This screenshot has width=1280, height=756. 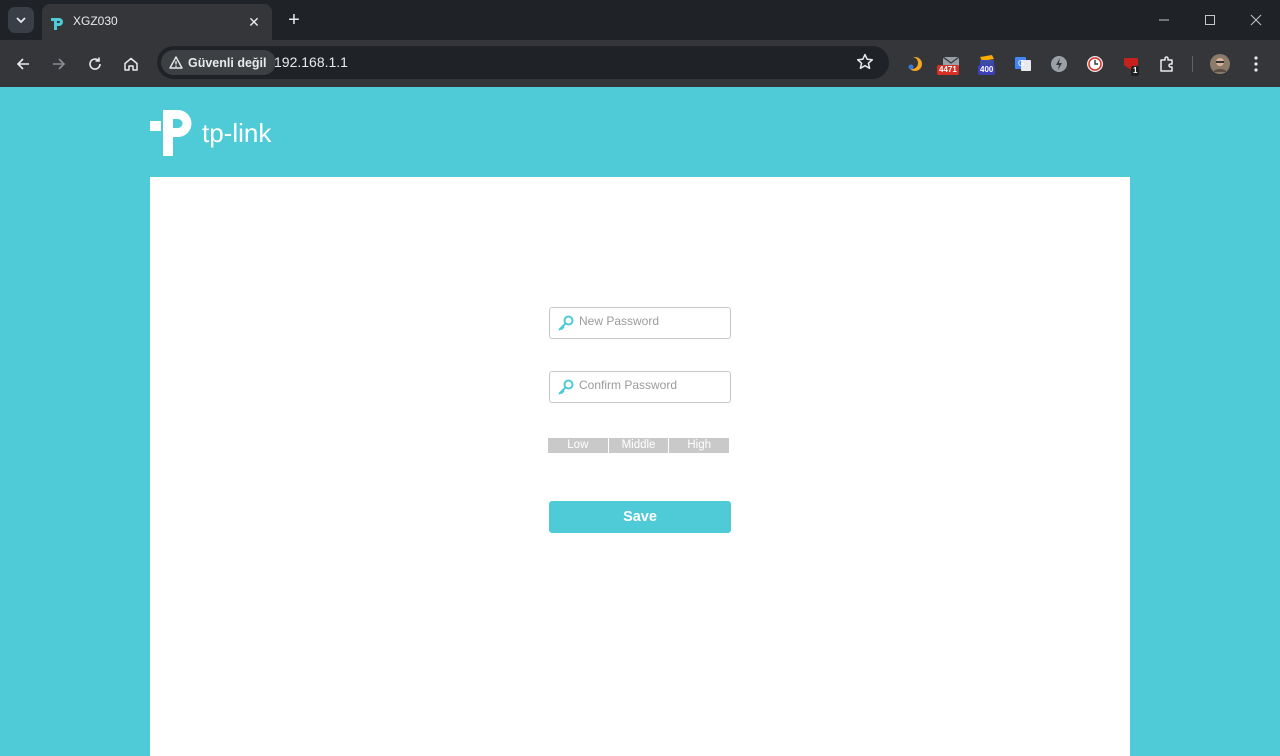 I want to click on tab-close-icon: ✕, so click(x=254, y=22).